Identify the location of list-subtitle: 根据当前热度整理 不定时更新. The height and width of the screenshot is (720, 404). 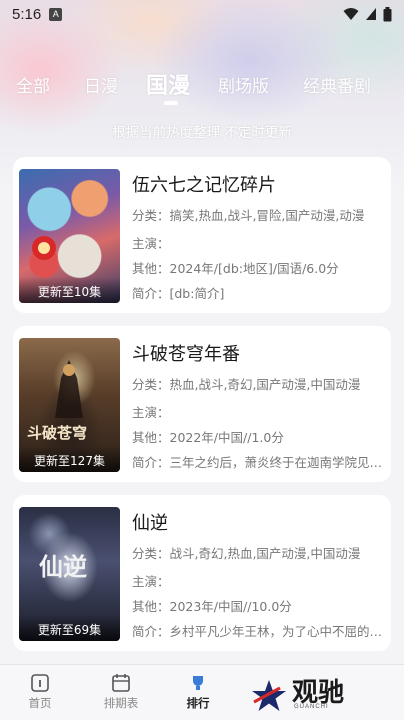
(202, 133).